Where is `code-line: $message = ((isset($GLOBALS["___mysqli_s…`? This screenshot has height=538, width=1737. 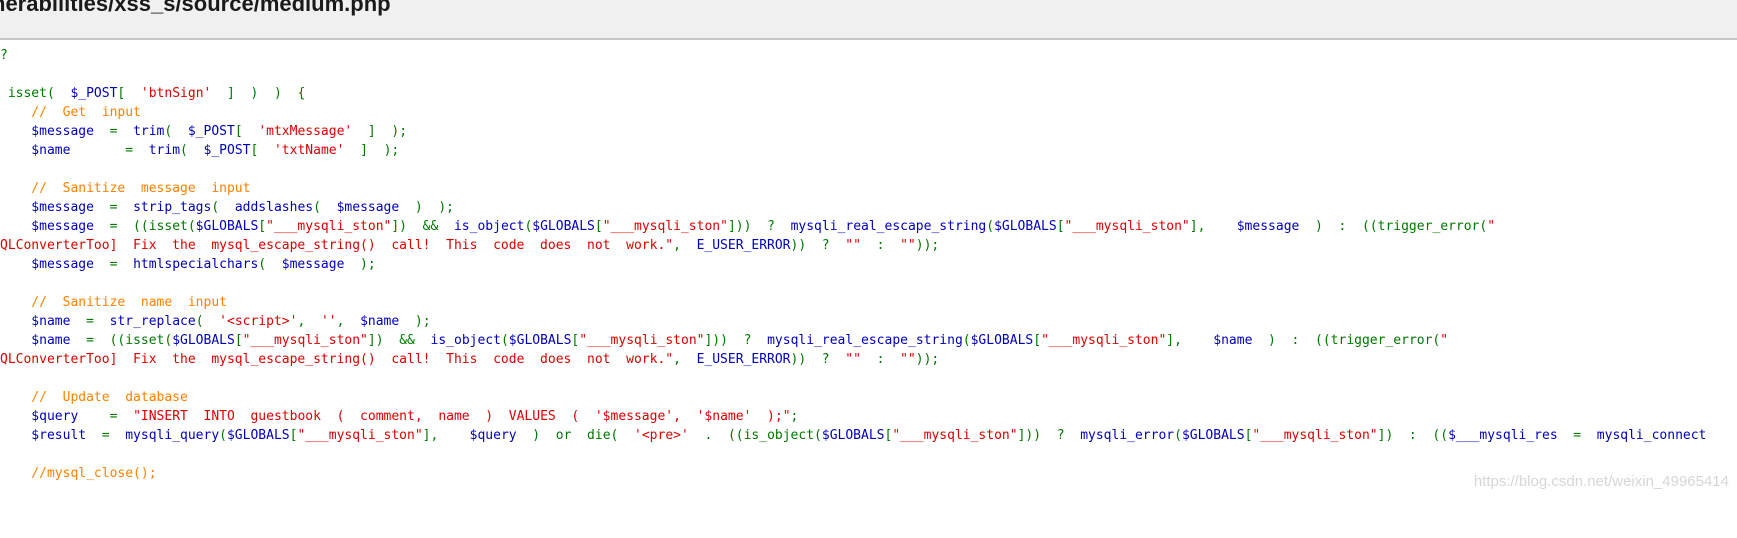
code-line: $message = ((isset($GLOBALS["___mysqli_s… is located at coordinates (868, 226).